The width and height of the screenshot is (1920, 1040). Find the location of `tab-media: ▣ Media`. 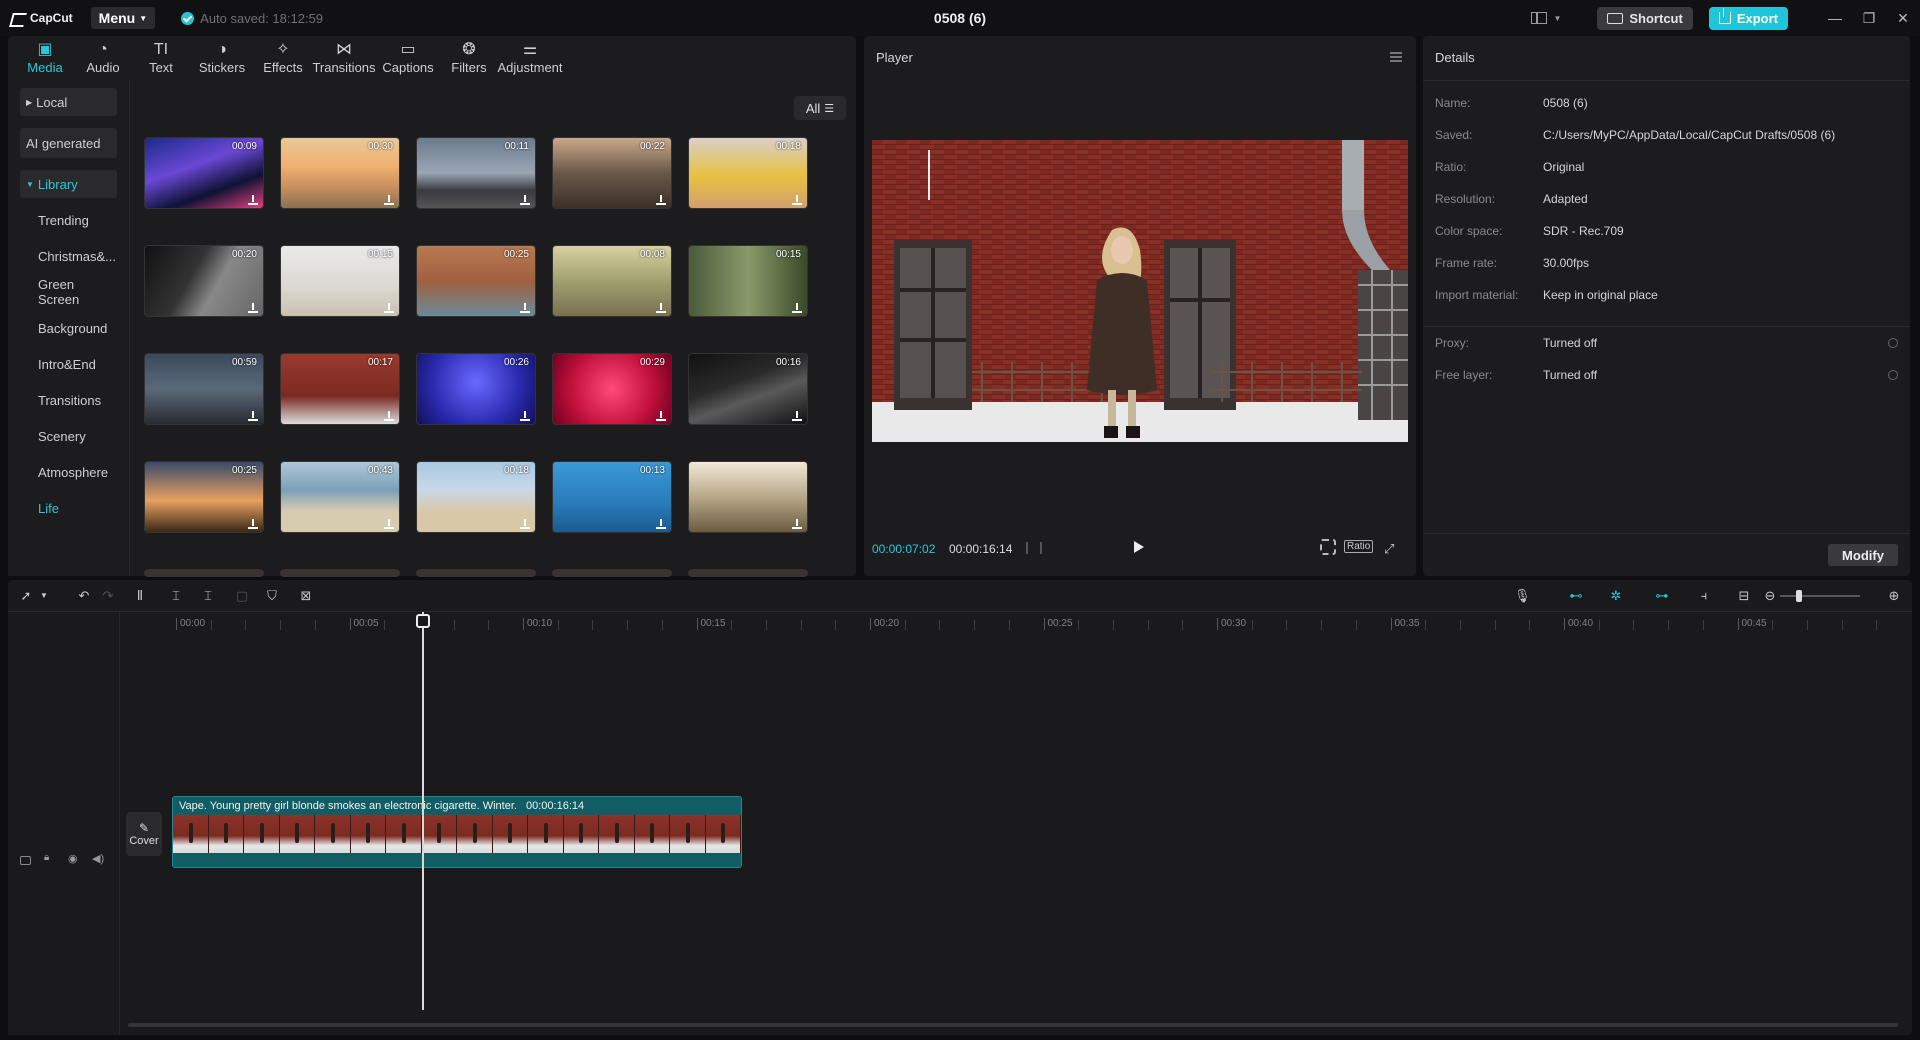

tab-media: ▣ Media is located at coordinates (45, 58).